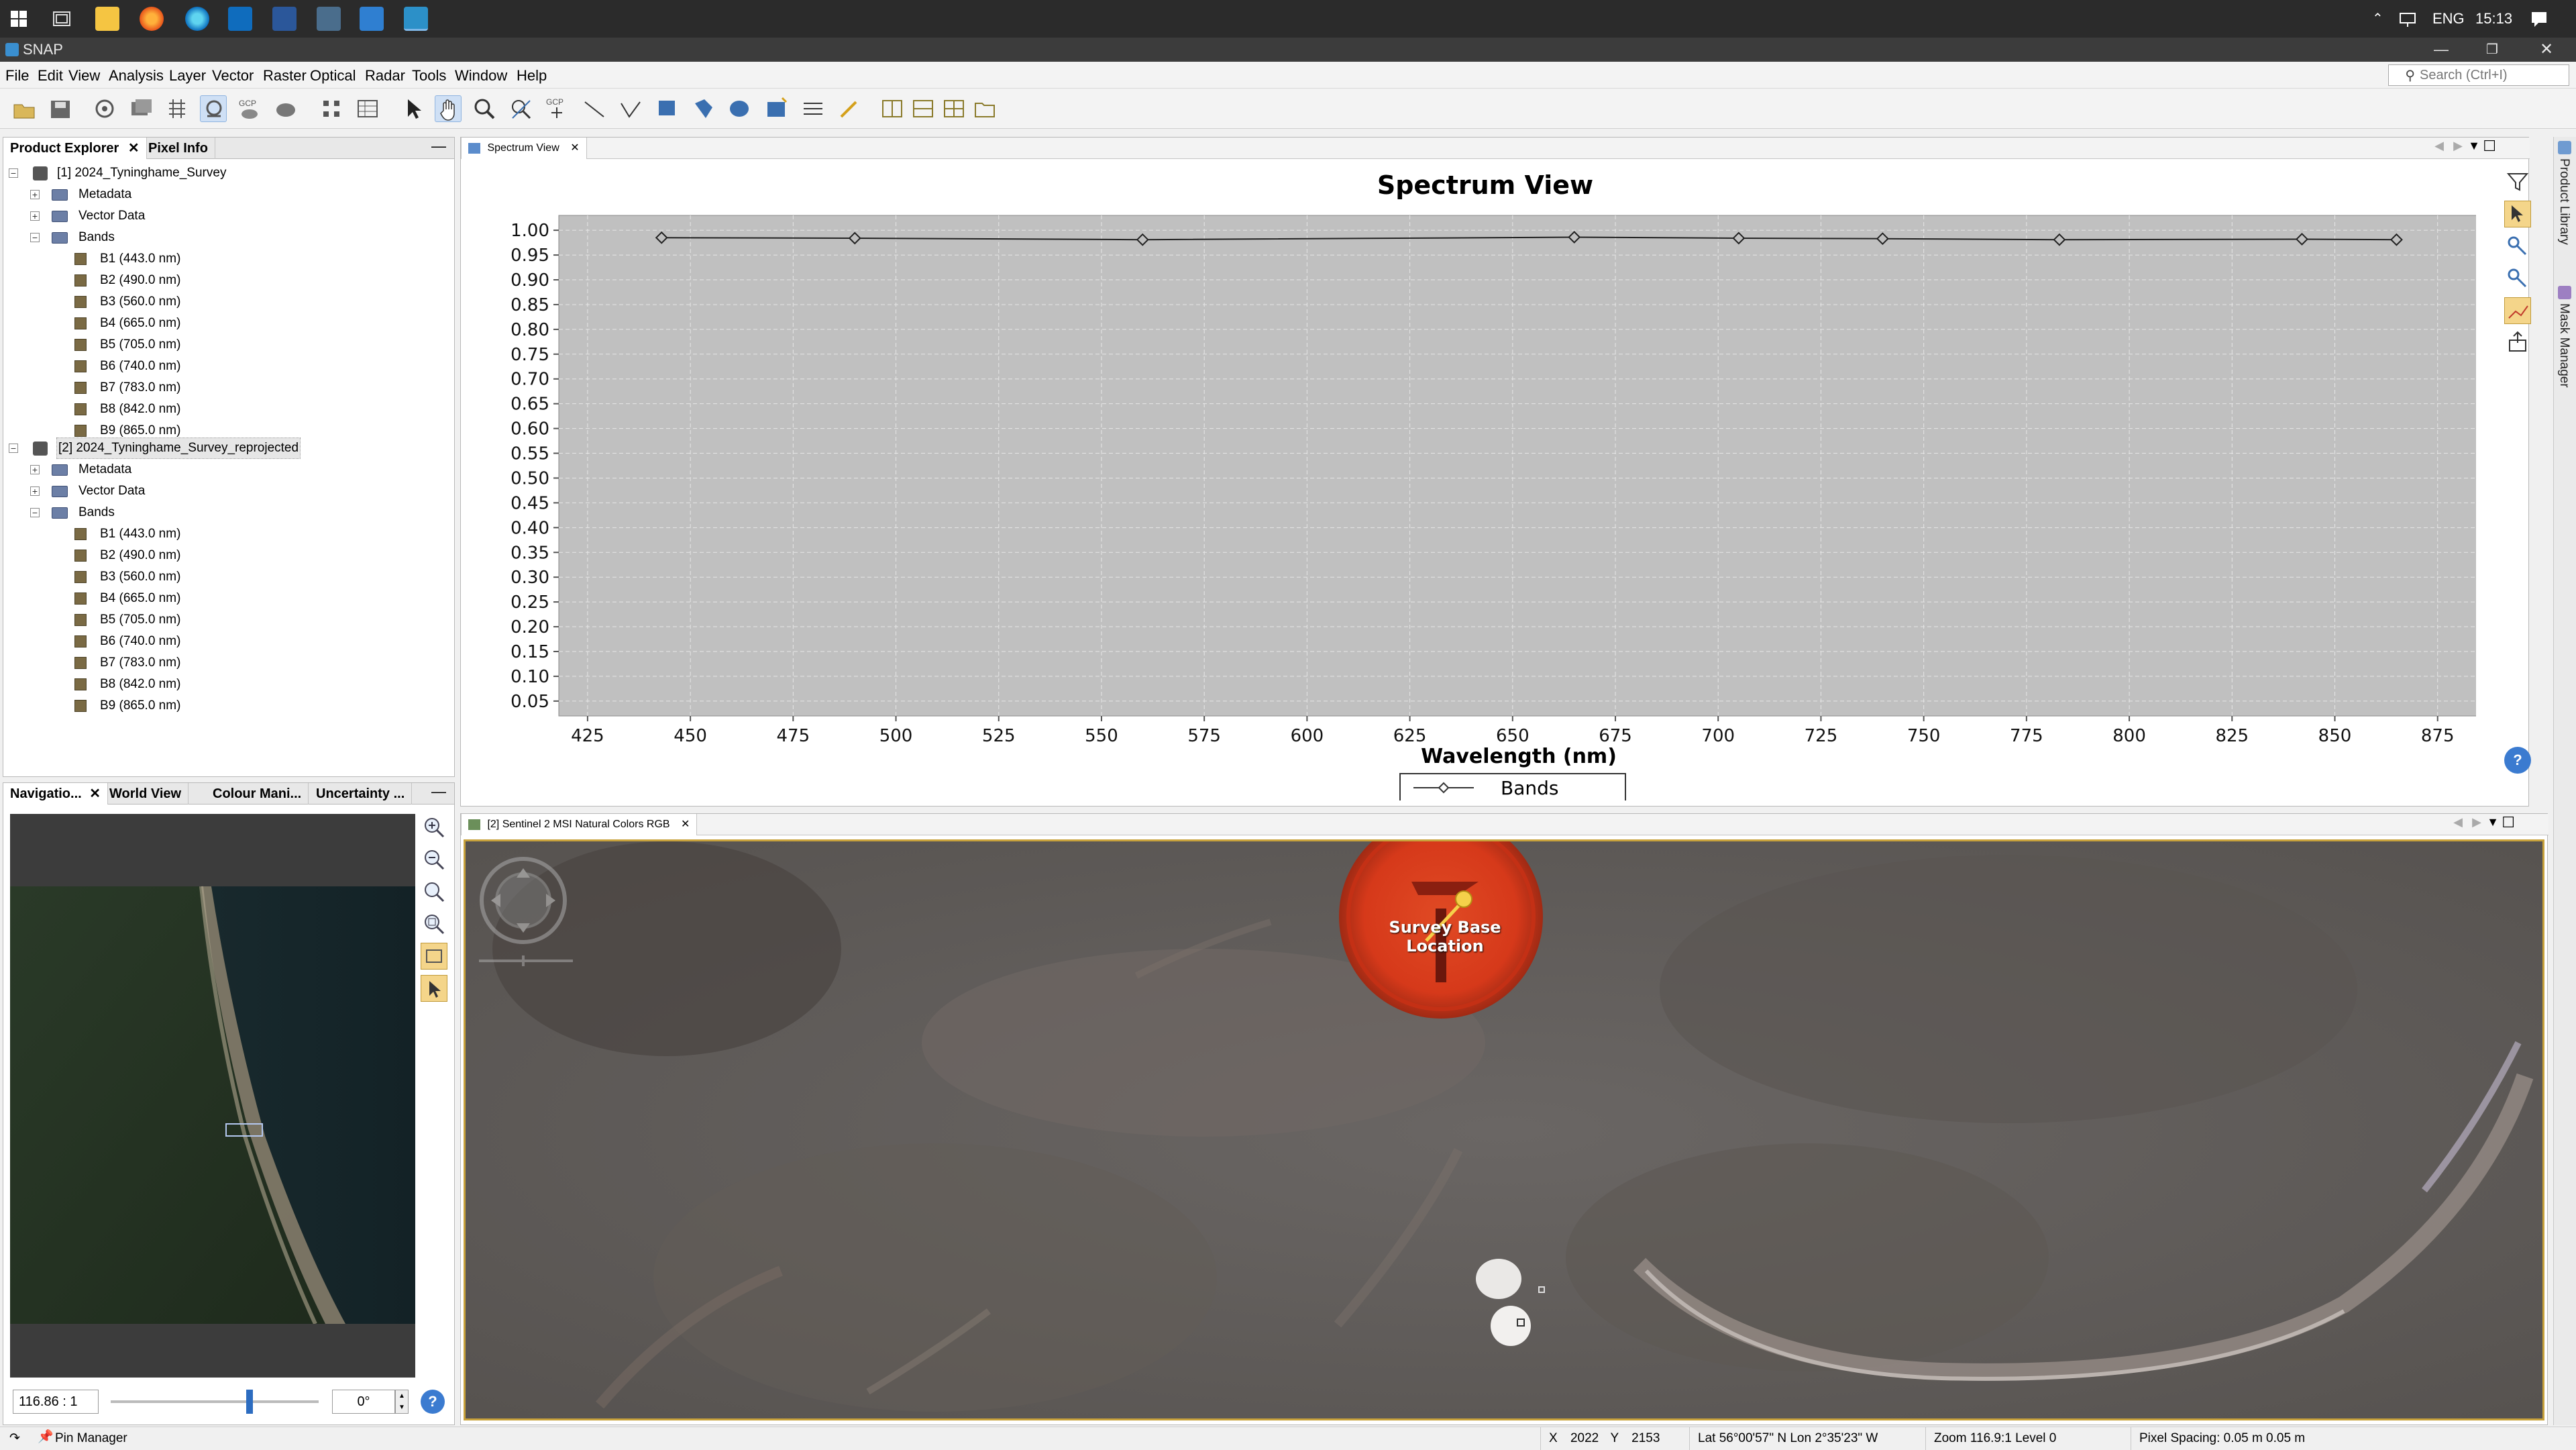 The width and height of the screenshot is (2576, 1450). Describe the element at coordinates (703, 108) in the screenshot. I see `polygon-drawing-icon` at that location.